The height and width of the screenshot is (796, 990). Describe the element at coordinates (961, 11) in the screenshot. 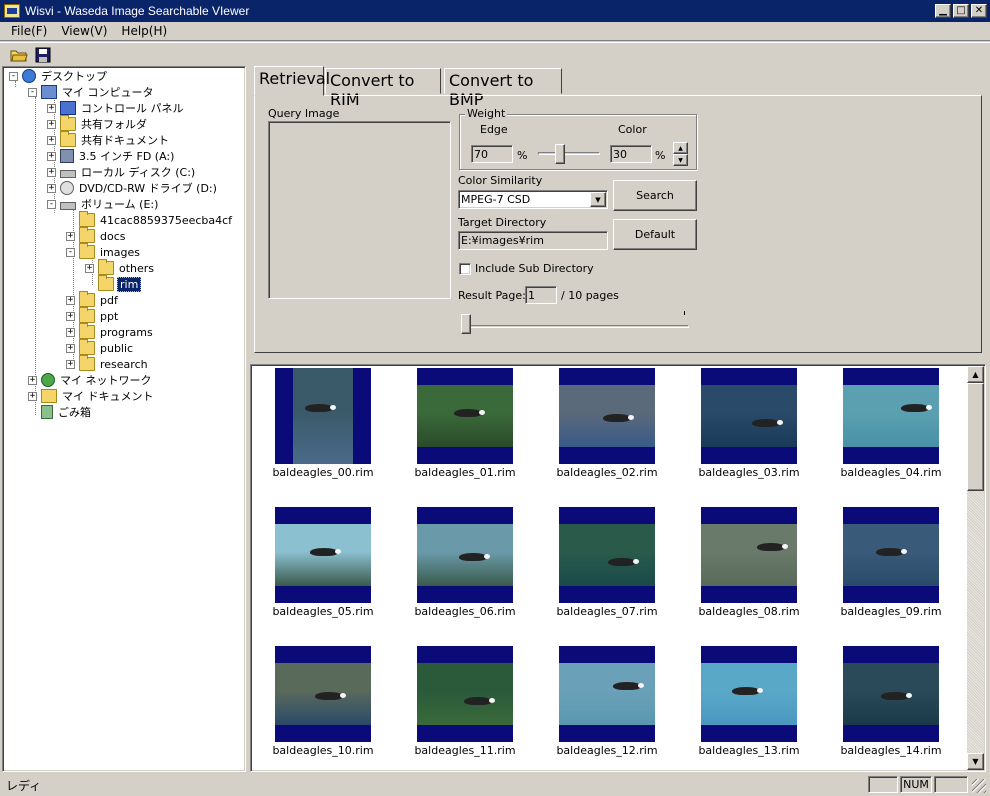

I see `maximize-button: □` at that location.